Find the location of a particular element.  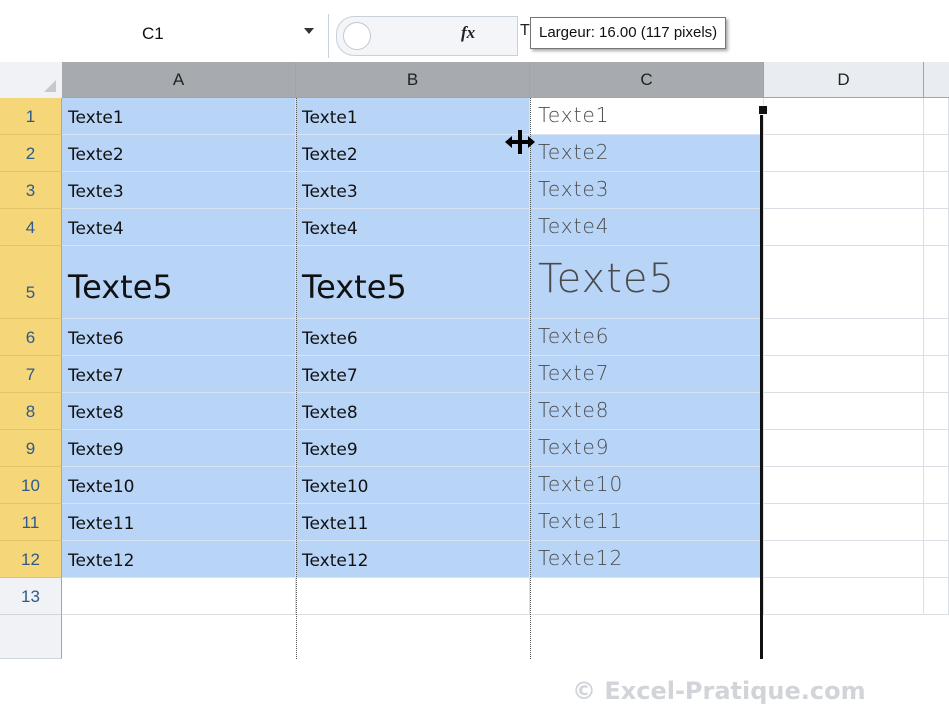

cell-d7 is located at coordinates (844, 374).